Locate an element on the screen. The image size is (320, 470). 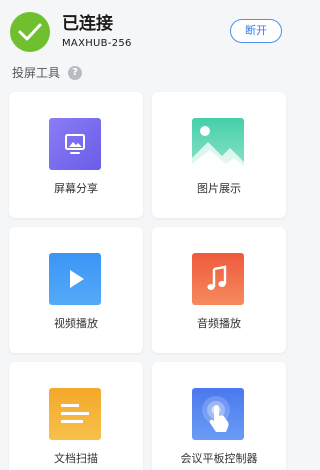
connection-status-title: 已连接 is located at coordinates (87, 24).